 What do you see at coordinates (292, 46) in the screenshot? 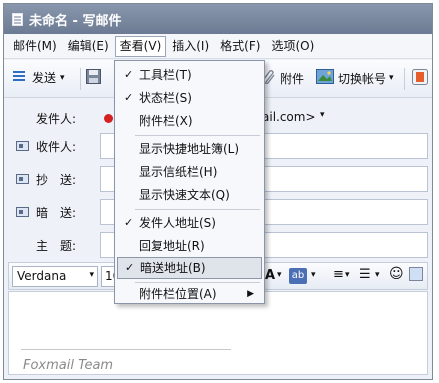
I see `menu-options: 选项(O)` at bounding box center [292, 46].